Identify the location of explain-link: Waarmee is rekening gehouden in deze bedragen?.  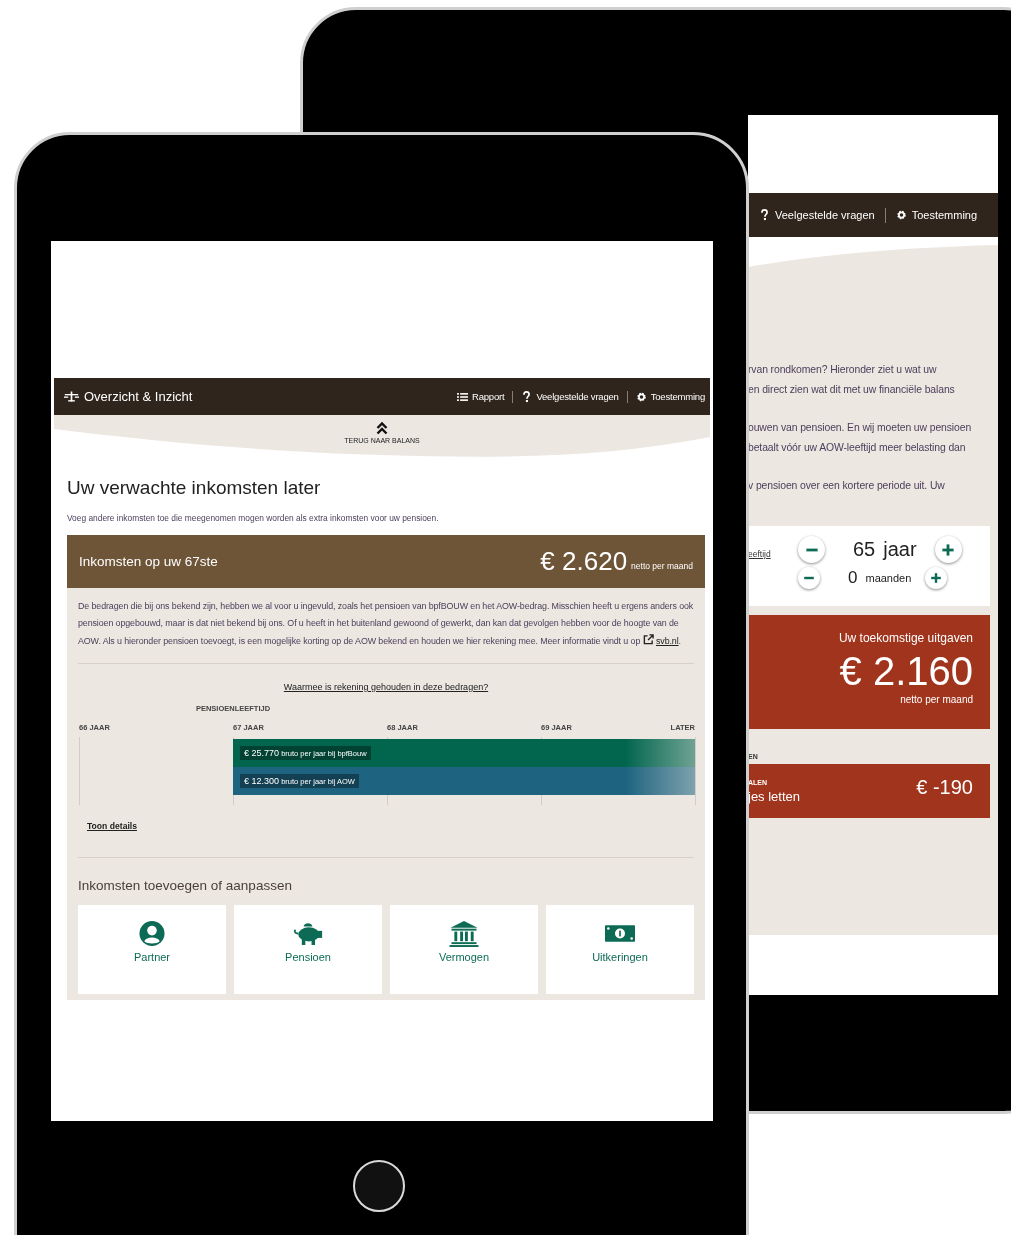
(386, 686).